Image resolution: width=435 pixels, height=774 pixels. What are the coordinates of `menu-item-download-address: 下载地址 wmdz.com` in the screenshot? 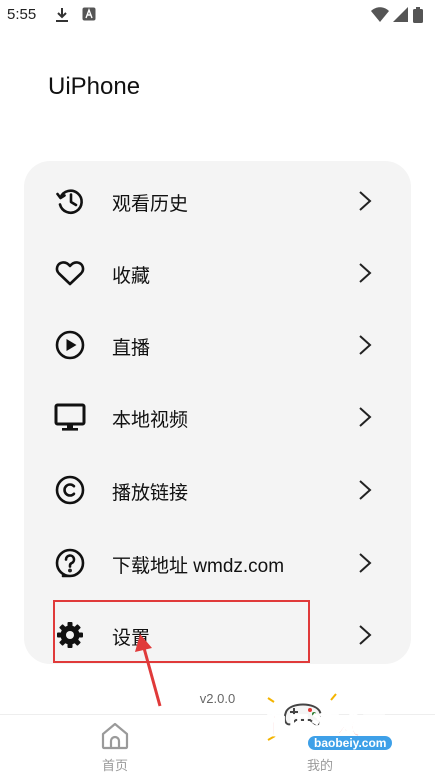 It's located at (217, 563).